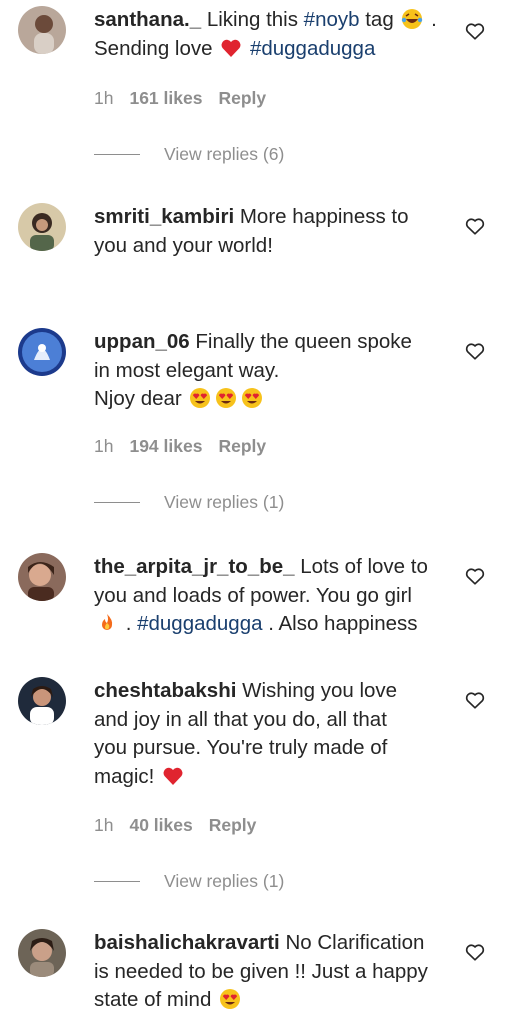 The width and height of the screenshot is (506, 1024). Describe the element at coordinates (364, 566) in the screenshot. I see `comment-text-part: Lots of love to` at that location.